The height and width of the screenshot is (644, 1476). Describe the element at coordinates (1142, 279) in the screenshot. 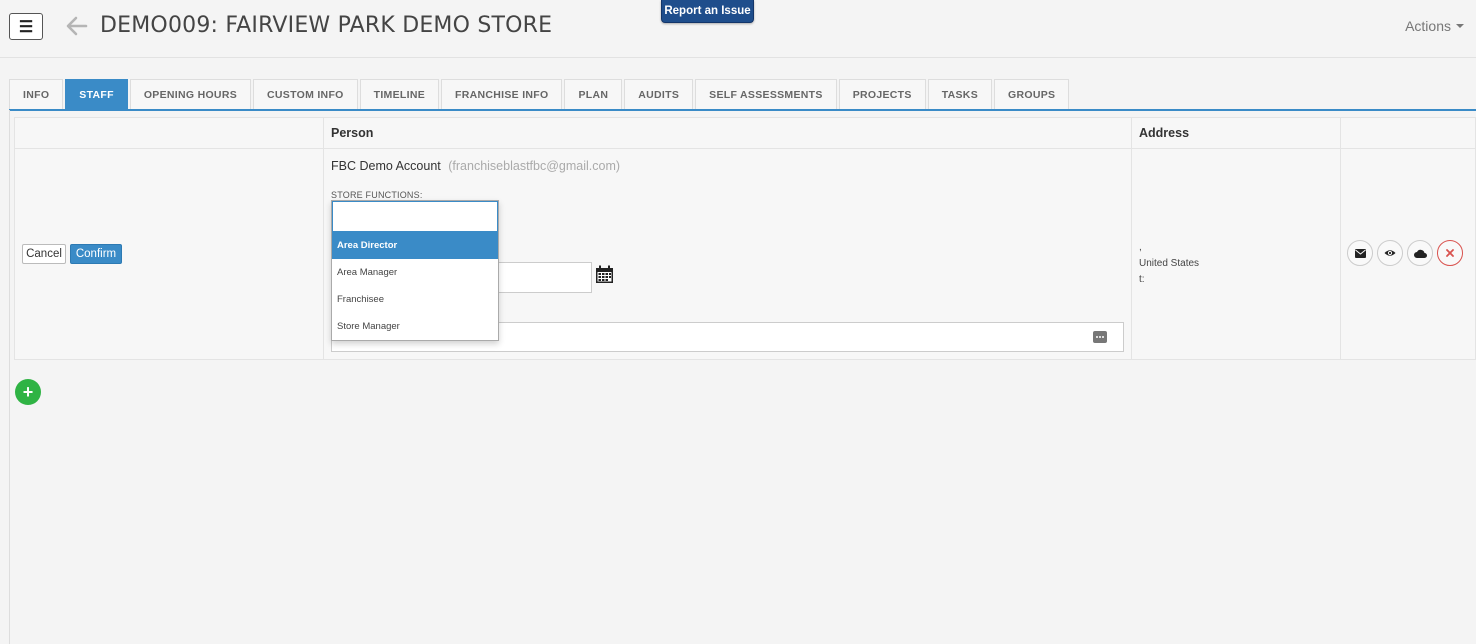

I see `address-phone: t:` at that location.